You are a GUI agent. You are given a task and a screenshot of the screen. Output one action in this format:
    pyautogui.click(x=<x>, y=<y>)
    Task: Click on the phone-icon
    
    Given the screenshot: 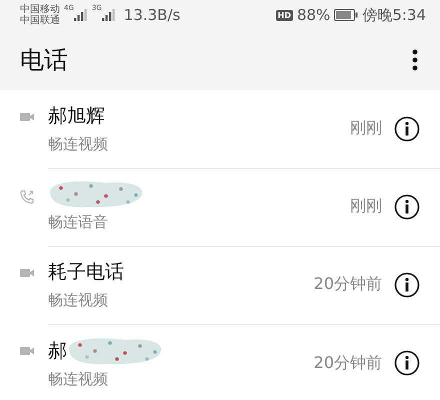 What is the action you would take?
    pyautogui.click(x=27, y=197)
    